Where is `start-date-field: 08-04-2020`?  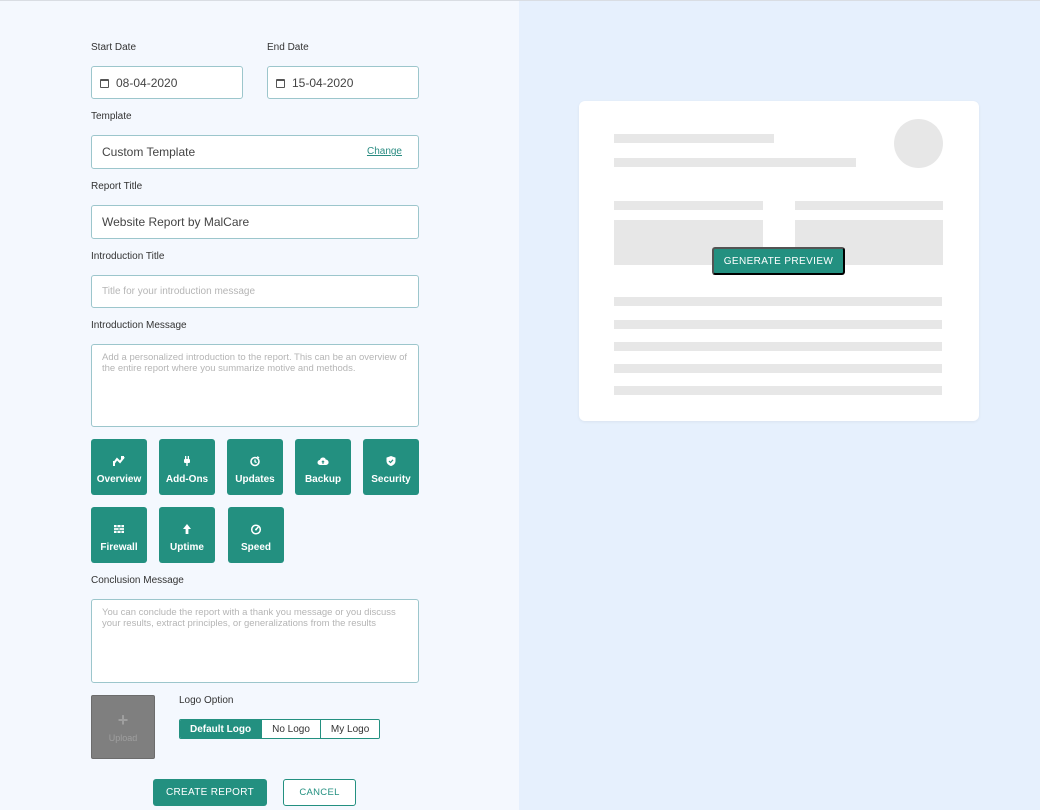
start-date-field: 08-04-2020 is located at coordinates (167, 82).